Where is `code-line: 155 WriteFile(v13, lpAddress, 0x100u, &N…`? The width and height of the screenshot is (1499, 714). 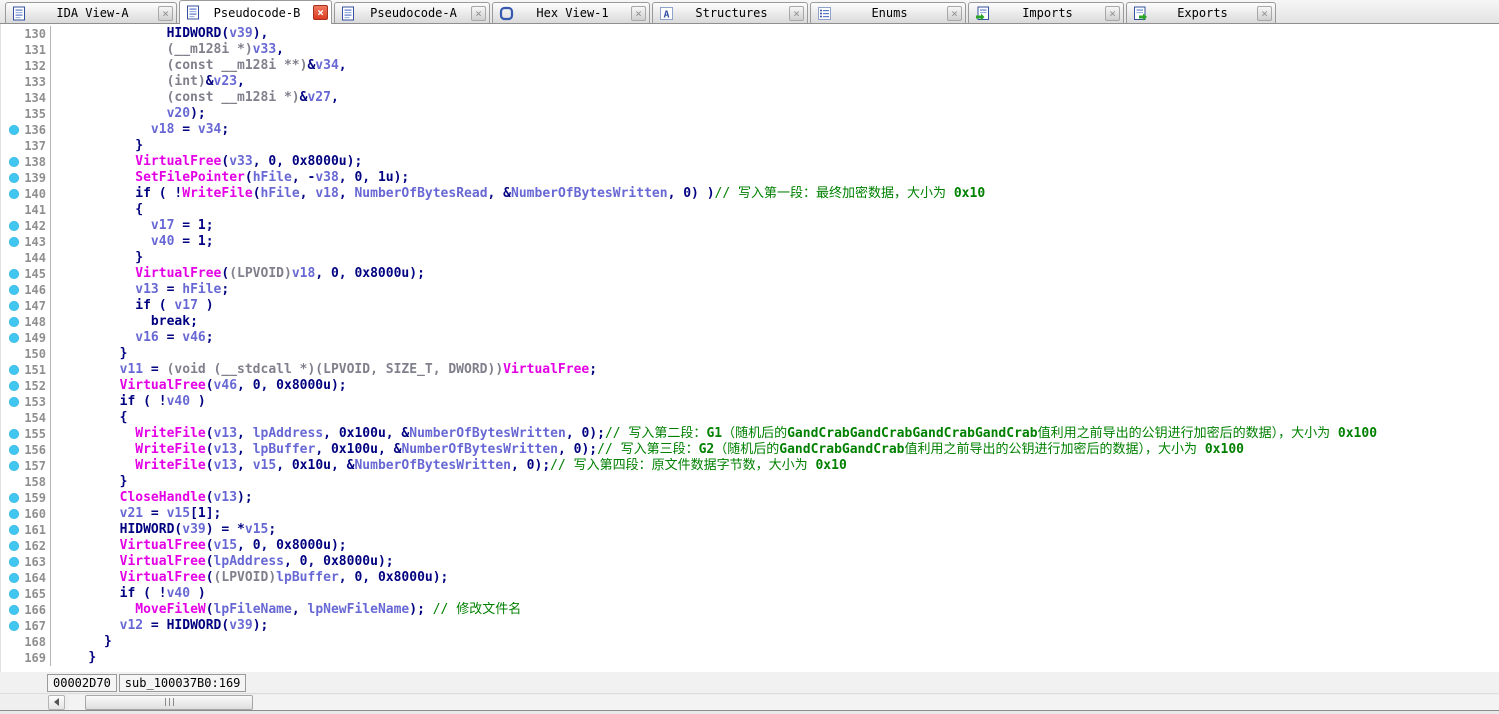 code-line: 155 WriteFile(v13, lpAddress, 0x100u, &N… is located at coordinates (750, 434).